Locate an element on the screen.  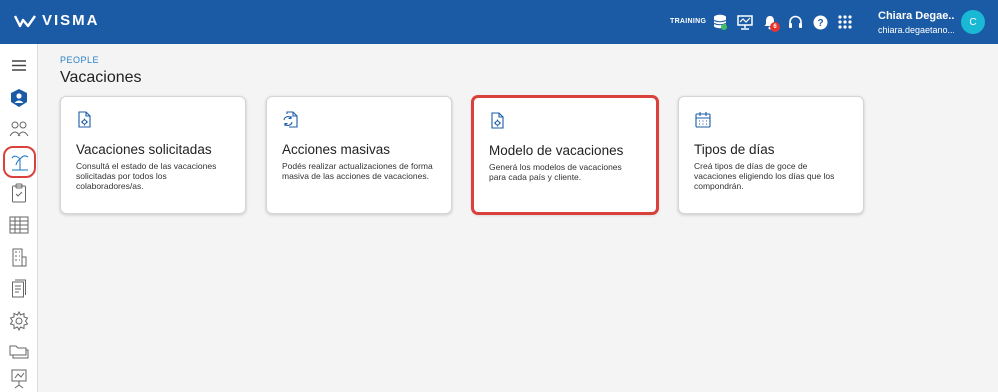
building-icon is located at coordinates (19, 257).